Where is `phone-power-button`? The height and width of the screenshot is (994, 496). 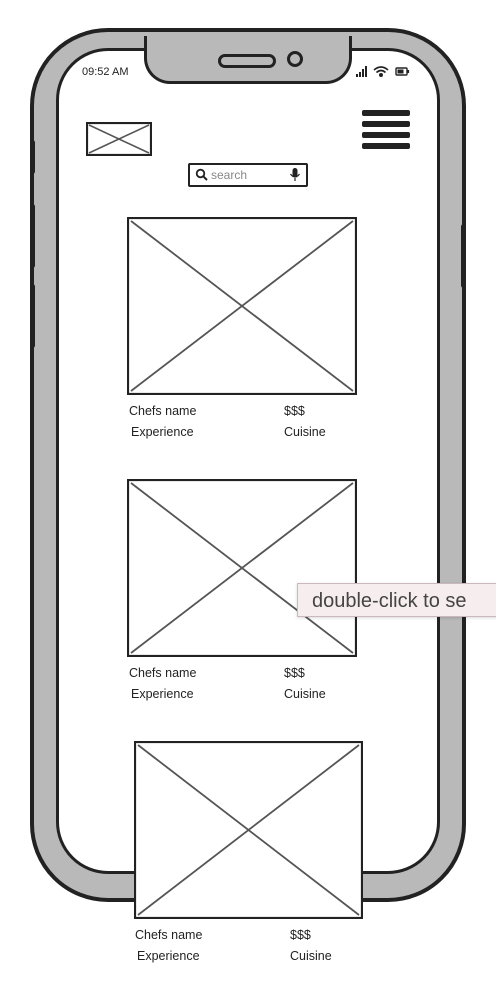
phone-power-button is located at coordinates (463, 256).